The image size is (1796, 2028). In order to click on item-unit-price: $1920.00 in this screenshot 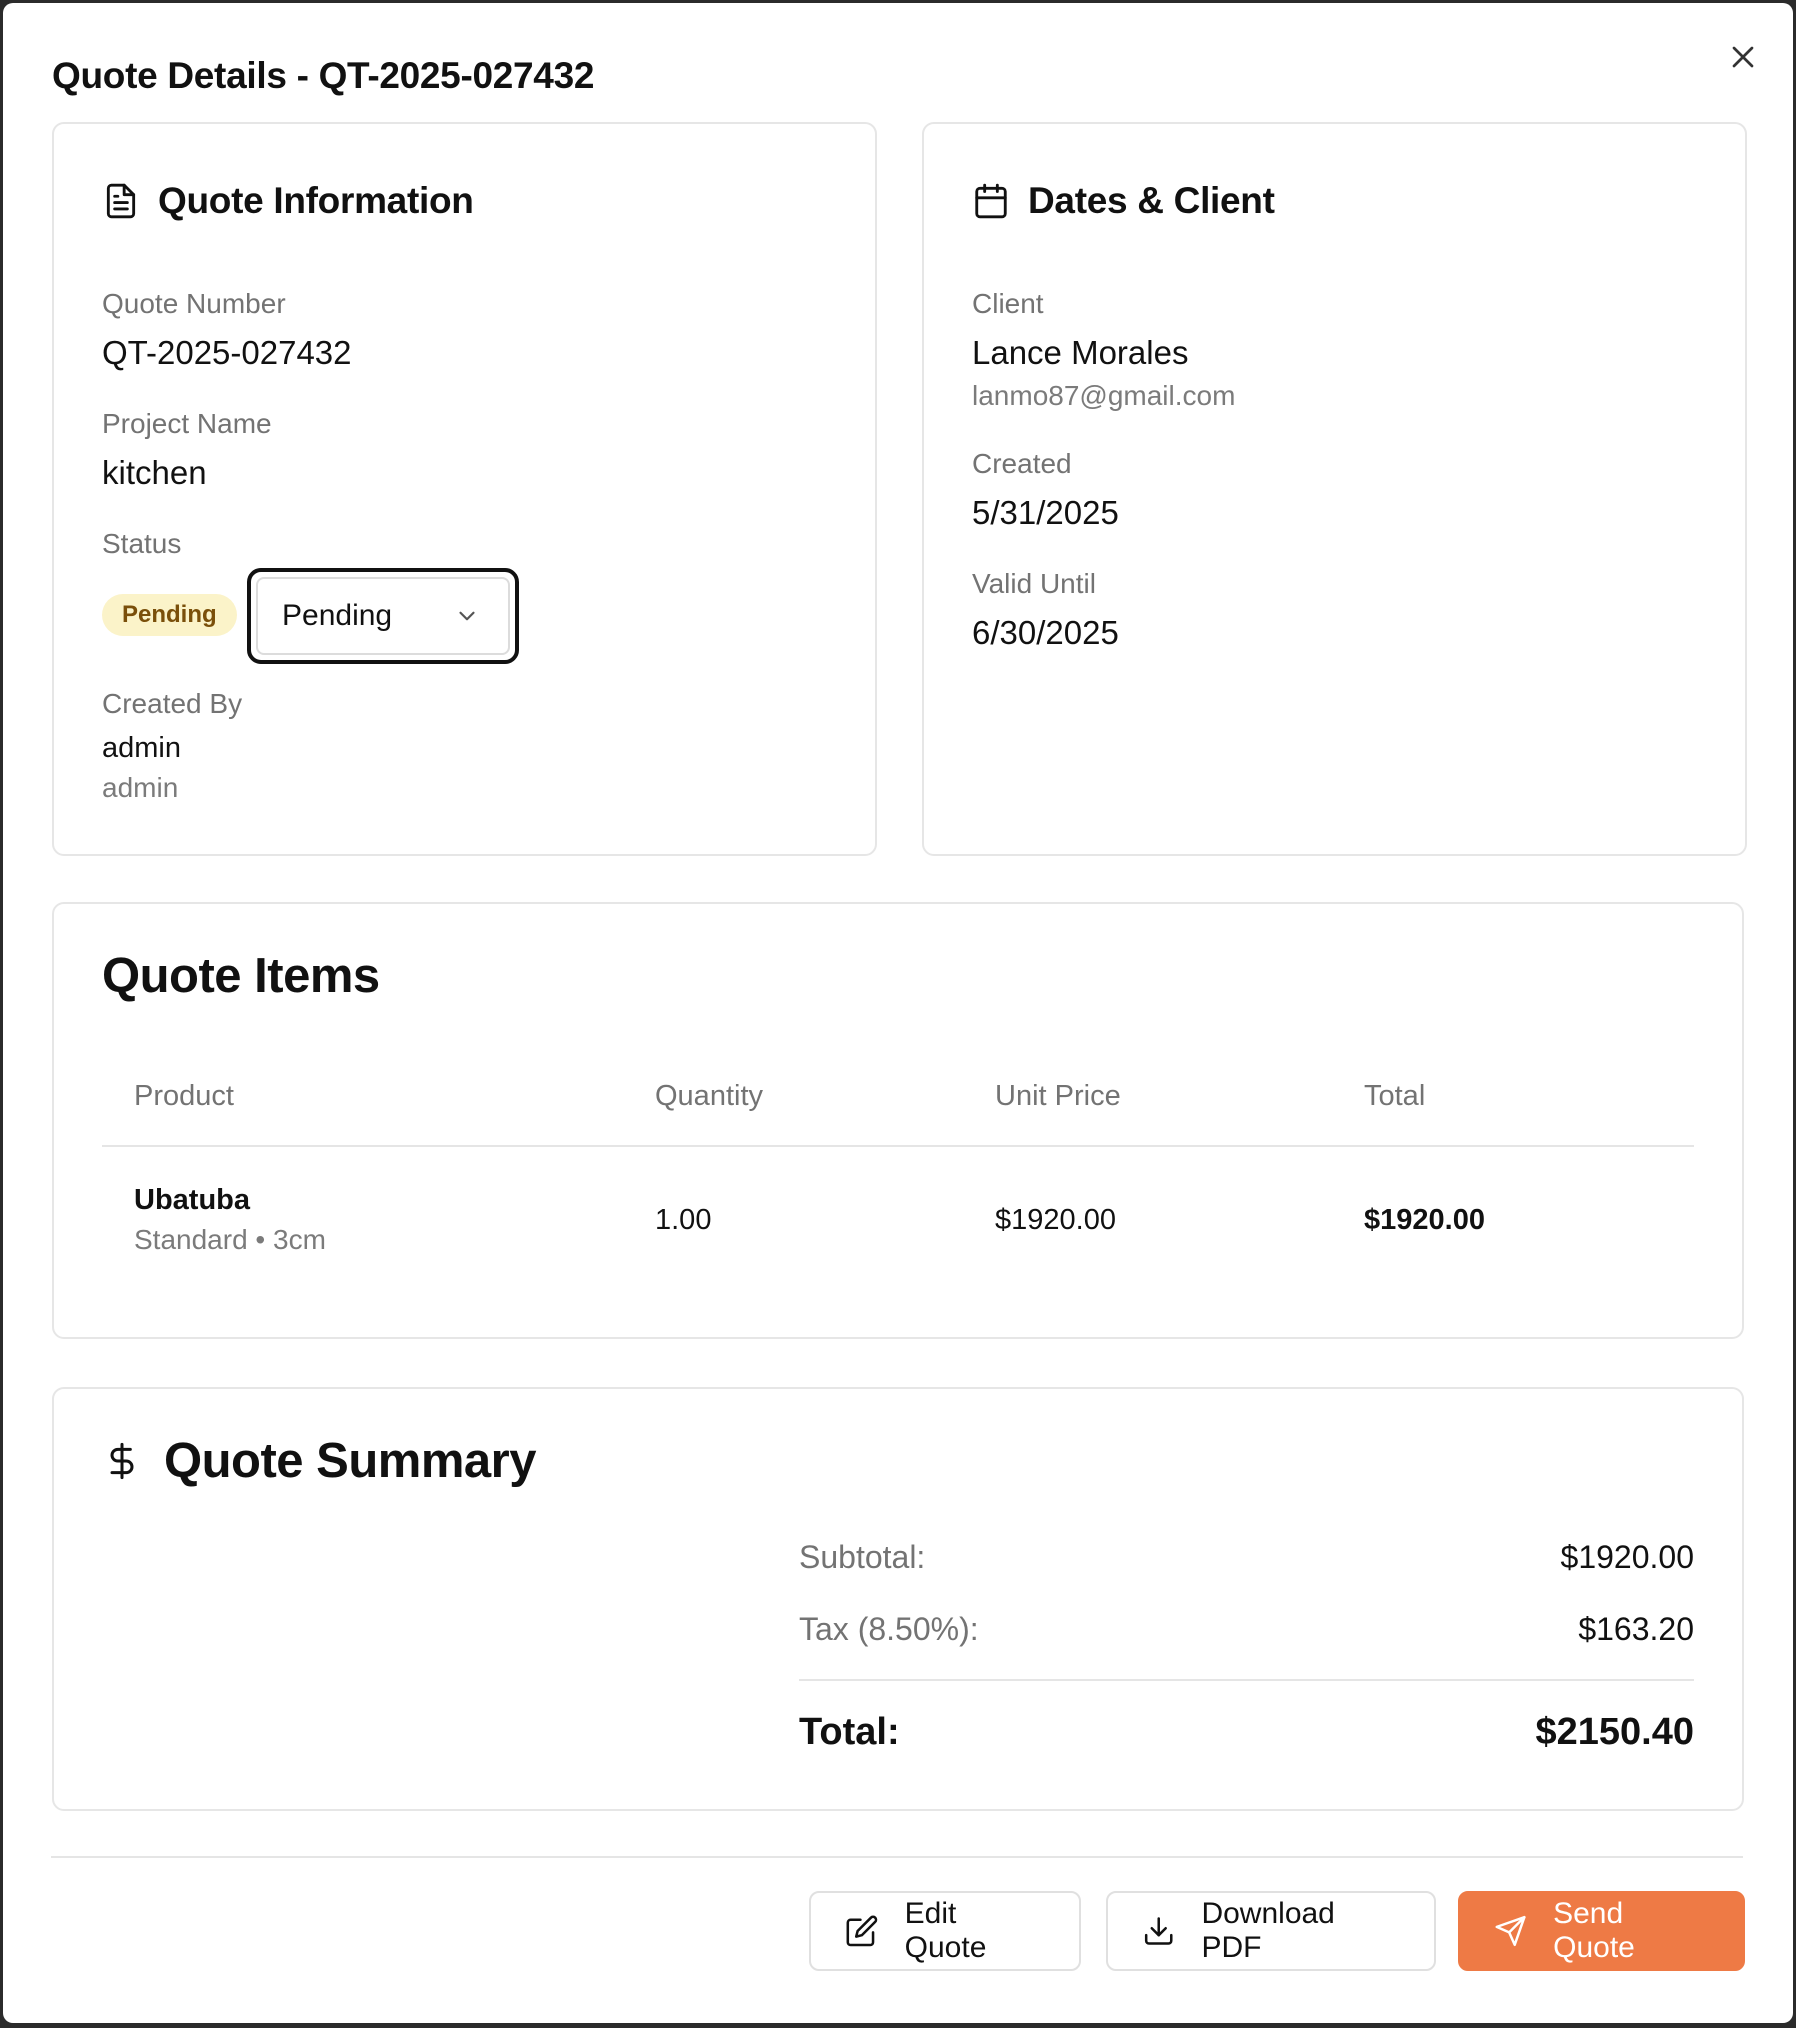, I will do `click(1055, 1220)`.